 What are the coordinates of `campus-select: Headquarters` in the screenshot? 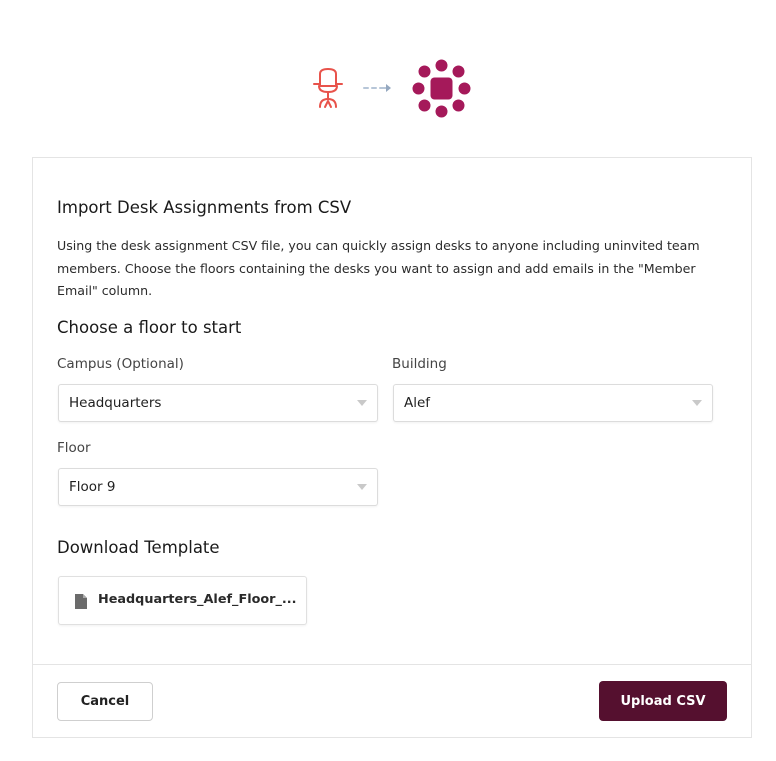 It's located at (218, 403).